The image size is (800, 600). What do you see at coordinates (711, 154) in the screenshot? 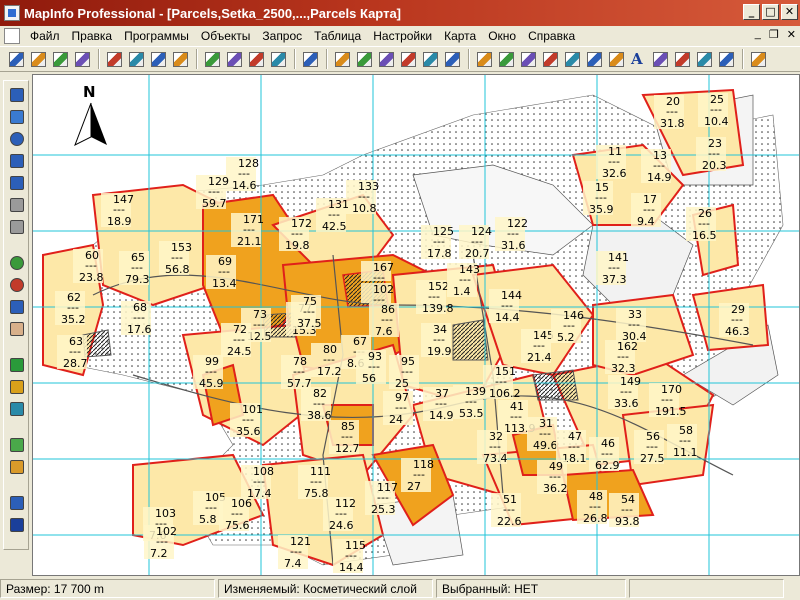
I see `parcel-label: 23---20.3` at bounding box center [711, 154].